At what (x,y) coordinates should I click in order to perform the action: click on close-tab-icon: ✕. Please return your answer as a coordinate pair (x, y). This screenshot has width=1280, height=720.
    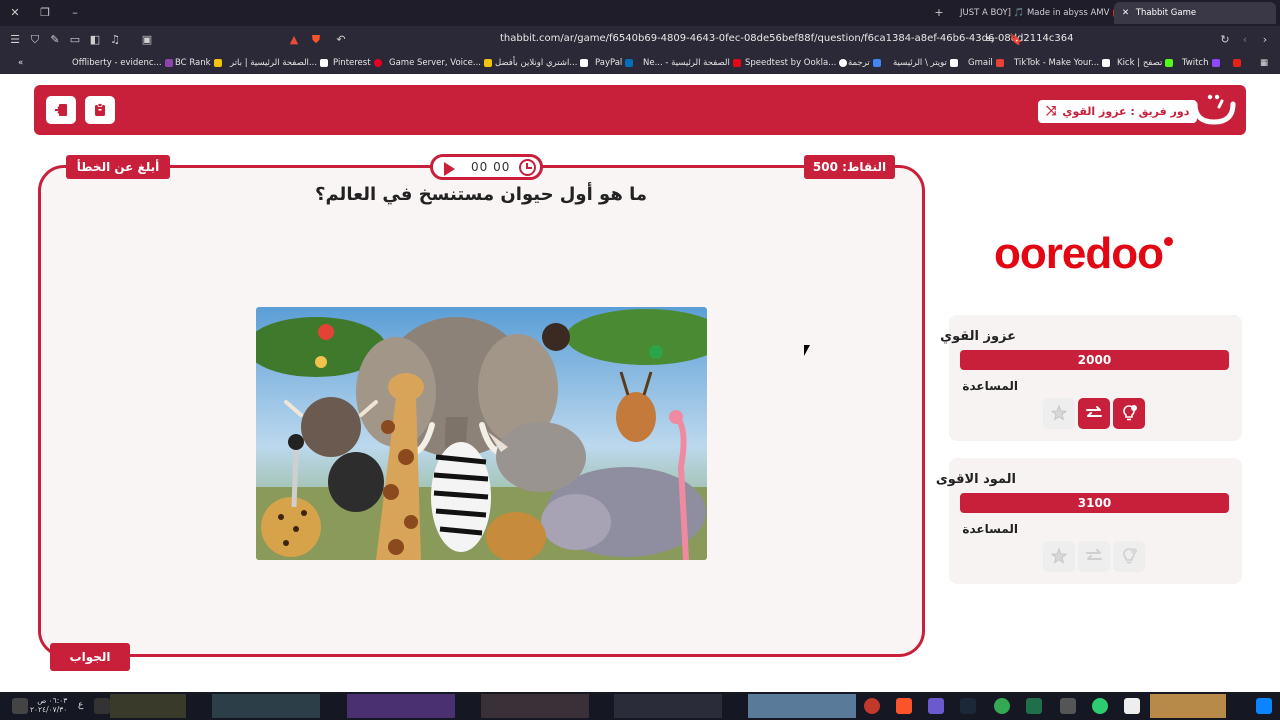
    Looking at the image, I should click on (1125, 13).